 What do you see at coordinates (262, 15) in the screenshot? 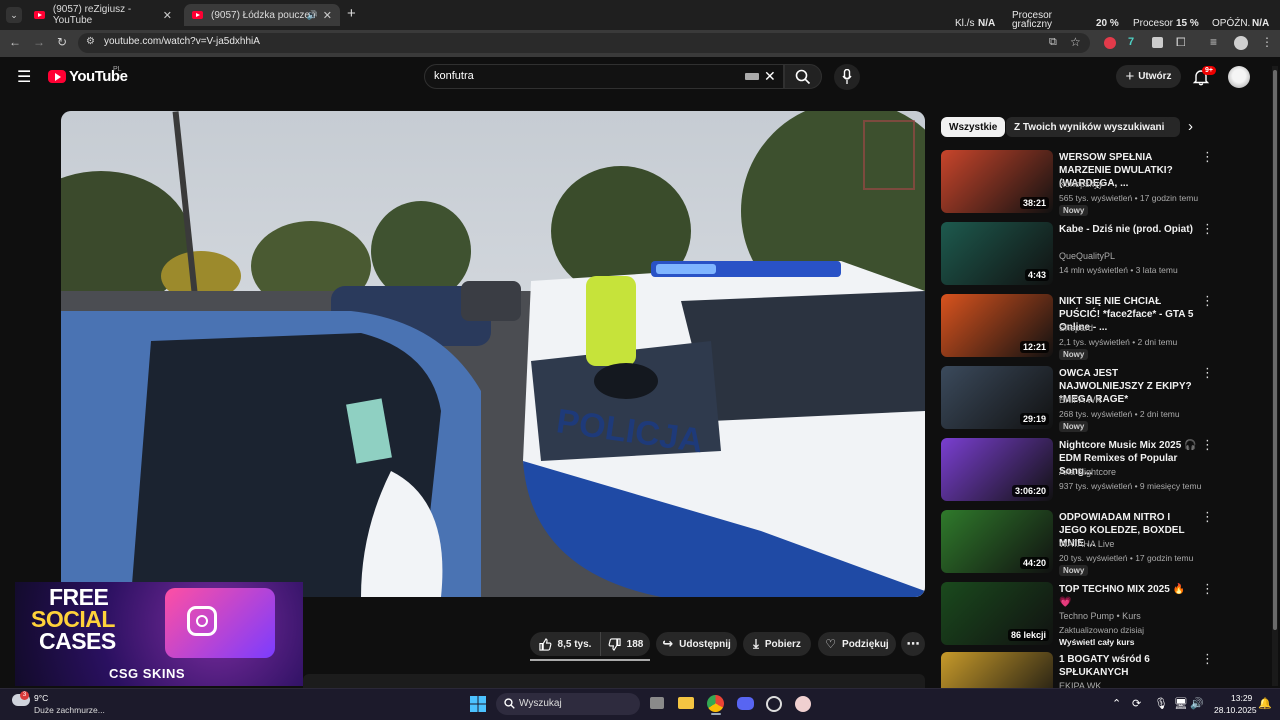
I see `browser-tab-2-active: (9057) Łódzka pouczeniówk 🔊 ✕` at bounding box center [262, 15].